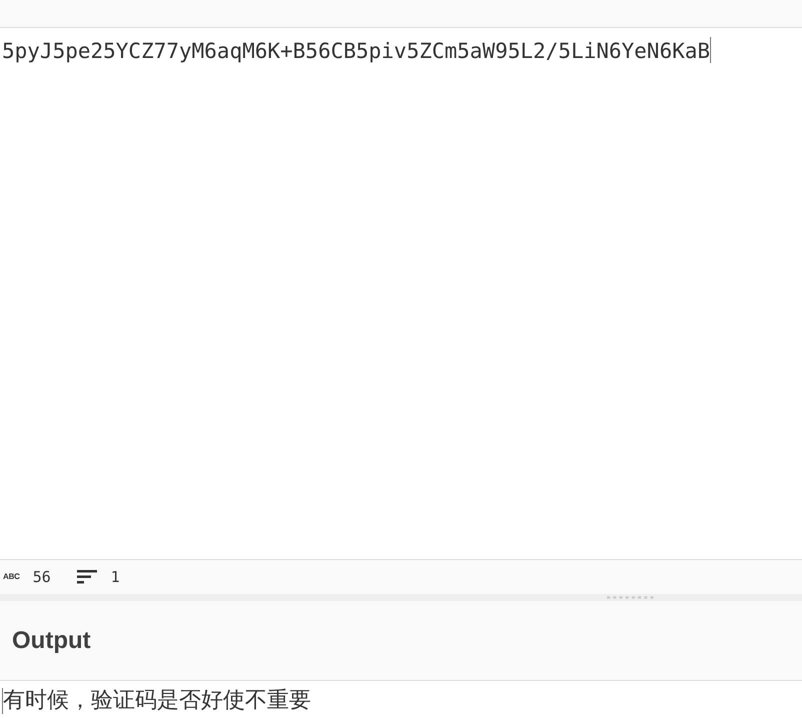  Describe the element at coordinates (41, 577) in the screenshot. I see `character-count: 56` at that location.